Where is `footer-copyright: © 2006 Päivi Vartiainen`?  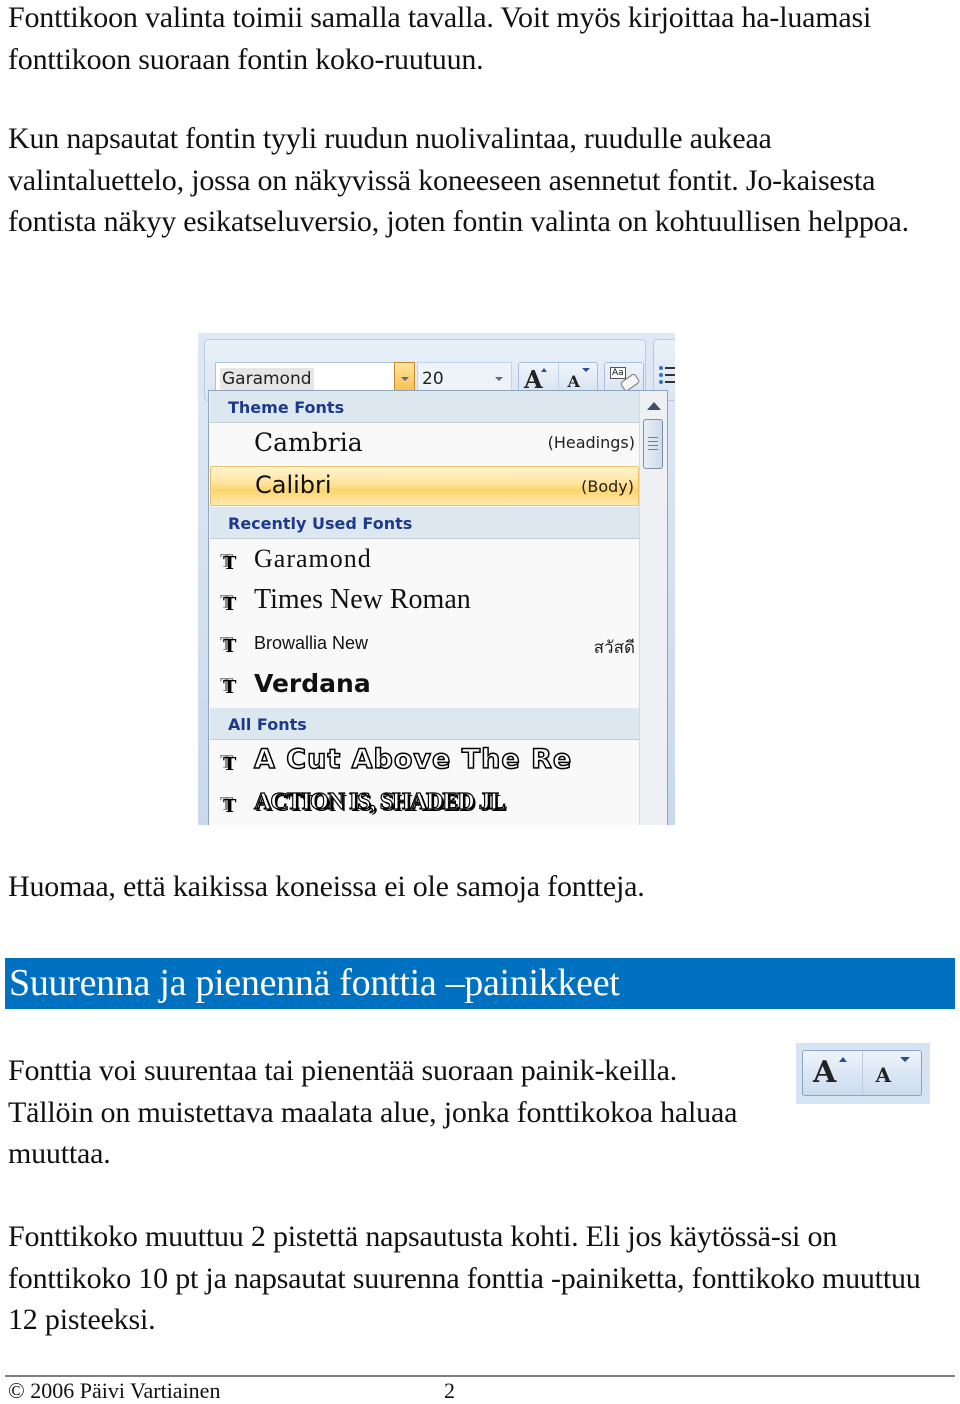 footer-copyright: © 2006 Päivi Vartiainen is located at coordinates (114, 1390).